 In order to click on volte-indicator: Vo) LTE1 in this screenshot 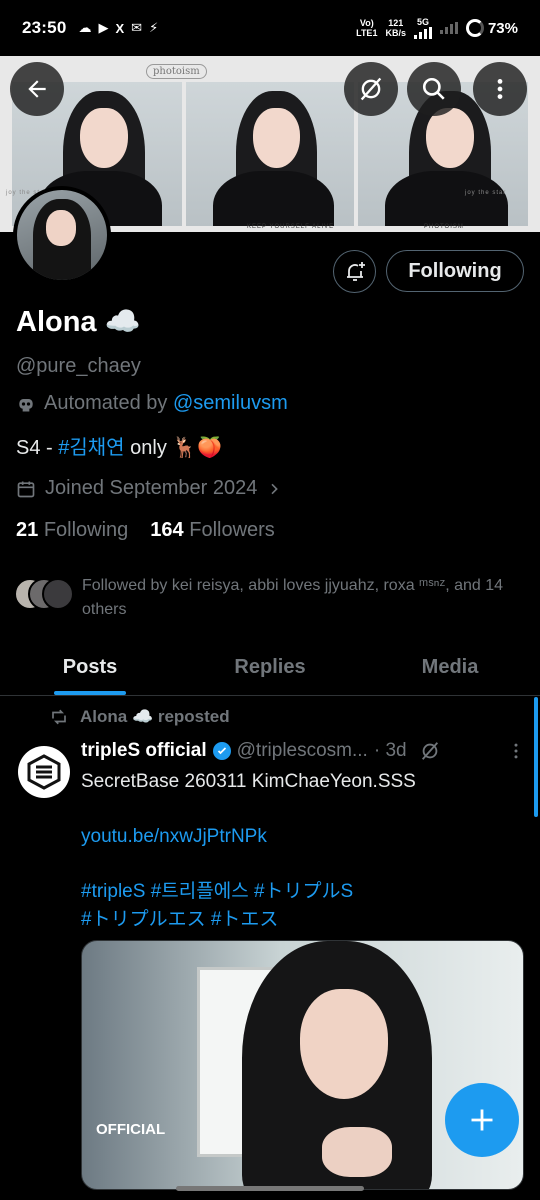, I will do `click(367, 28)`.